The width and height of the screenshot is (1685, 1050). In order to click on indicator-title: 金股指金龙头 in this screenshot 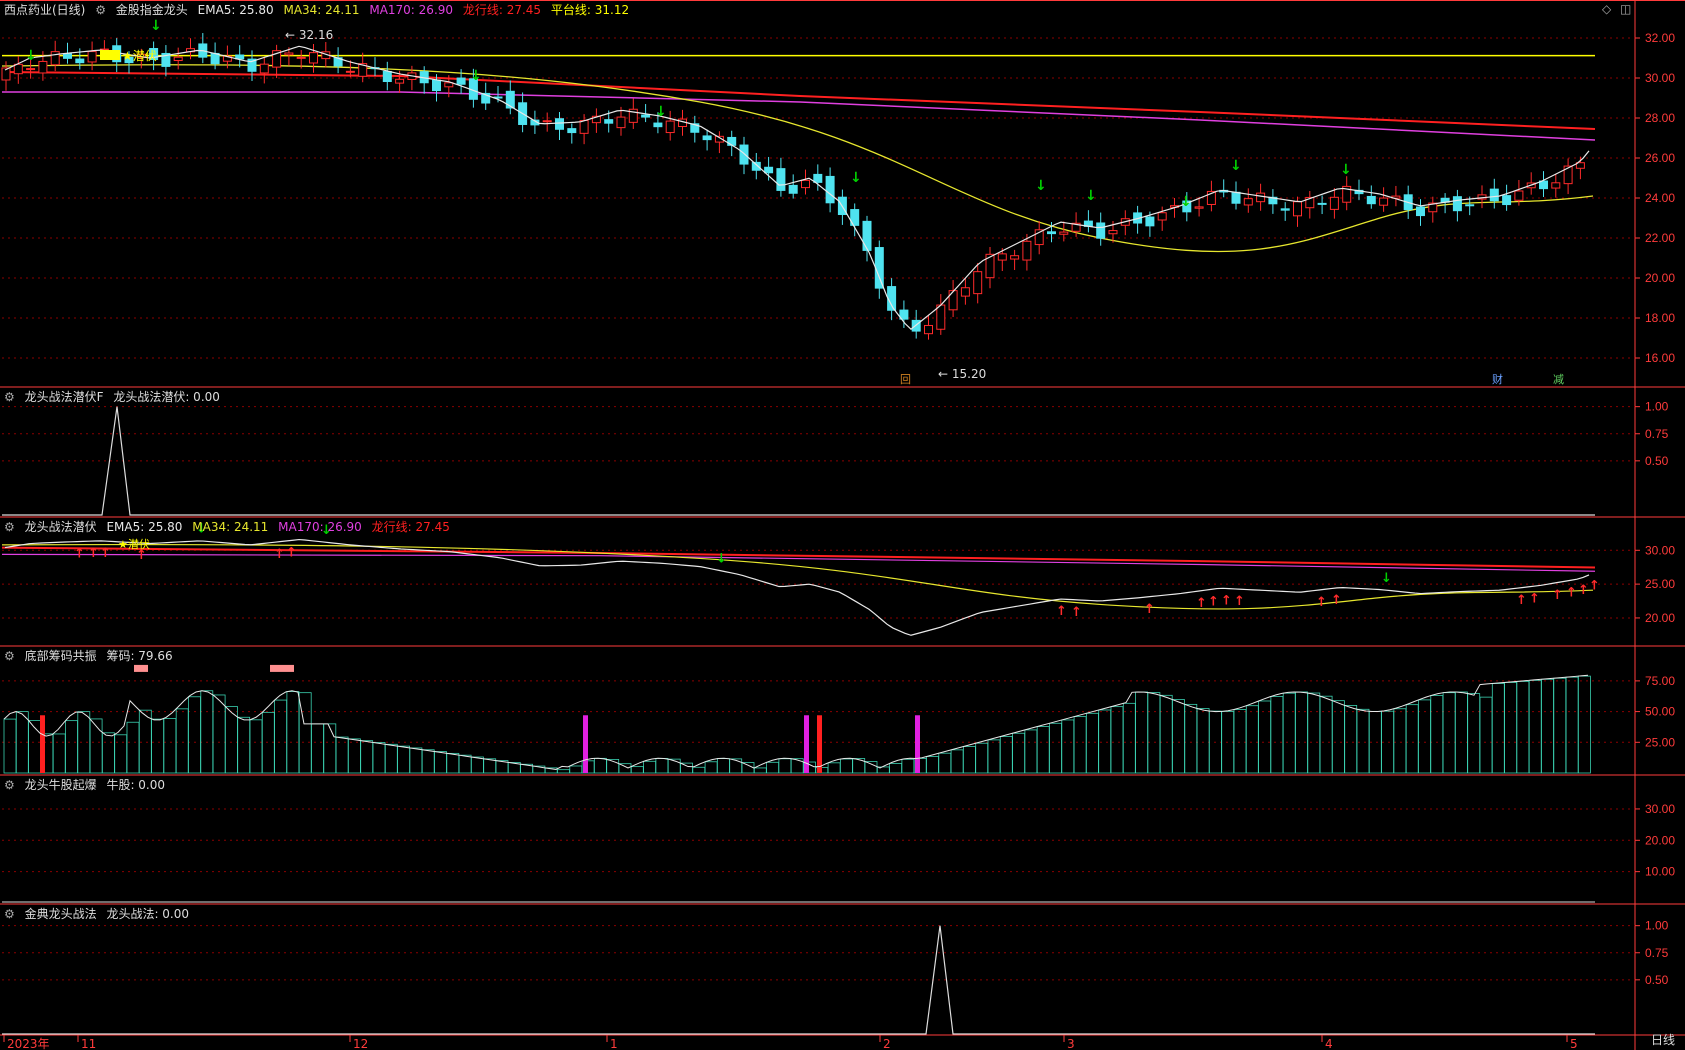, I will do `click(152, 10)`.